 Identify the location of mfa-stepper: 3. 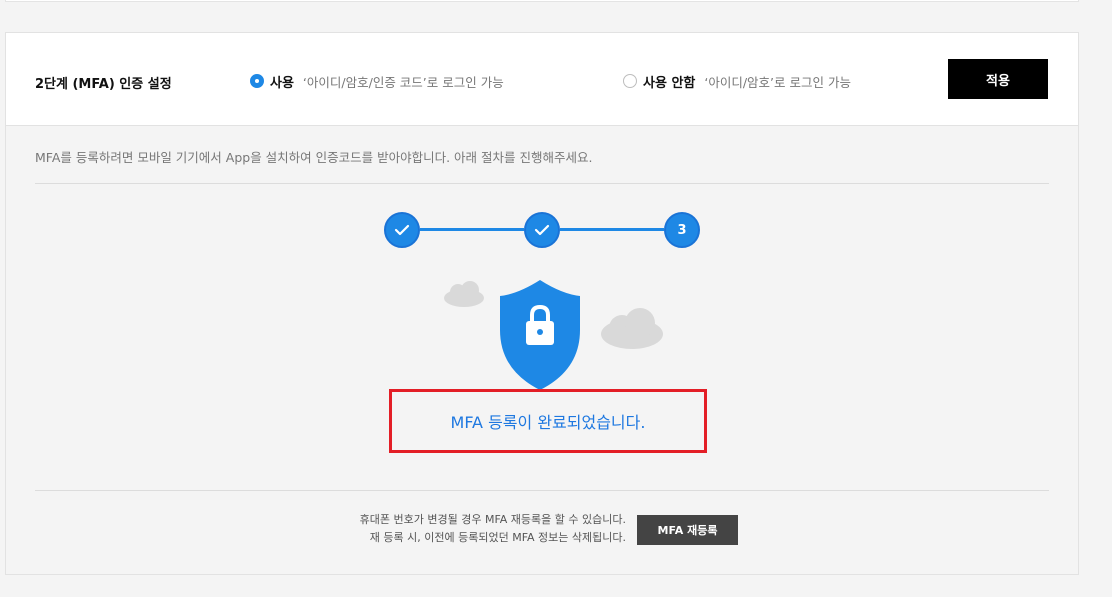
(542, 230).